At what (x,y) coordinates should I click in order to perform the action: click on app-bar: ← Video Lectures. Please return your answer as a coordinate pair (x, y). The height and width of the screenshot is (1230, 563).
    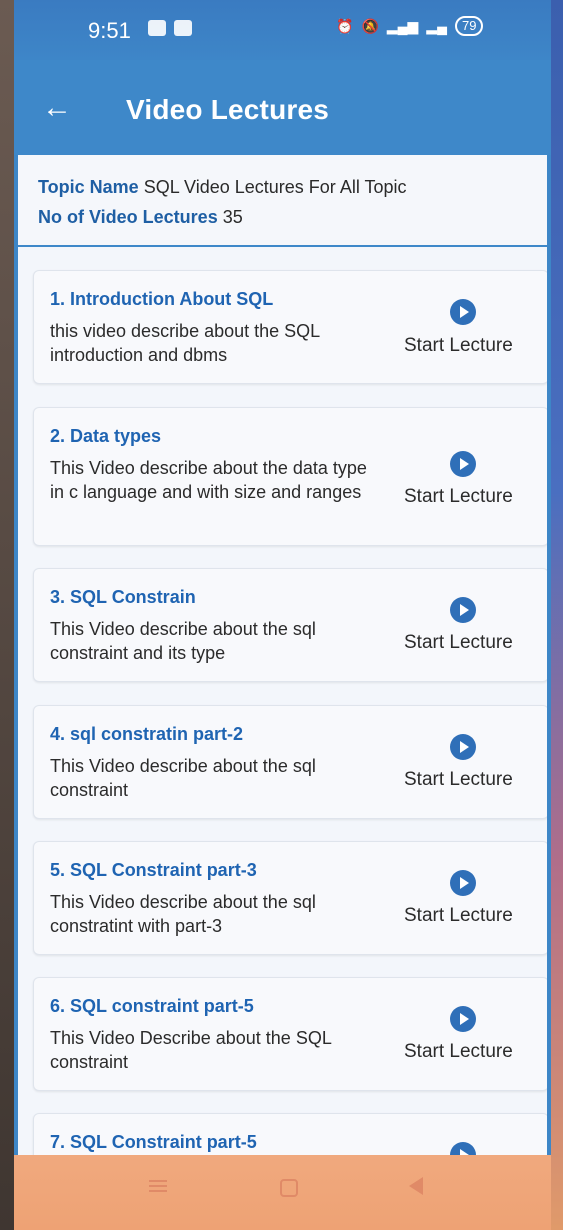
    Looking at the image, I should click on (282, 107).